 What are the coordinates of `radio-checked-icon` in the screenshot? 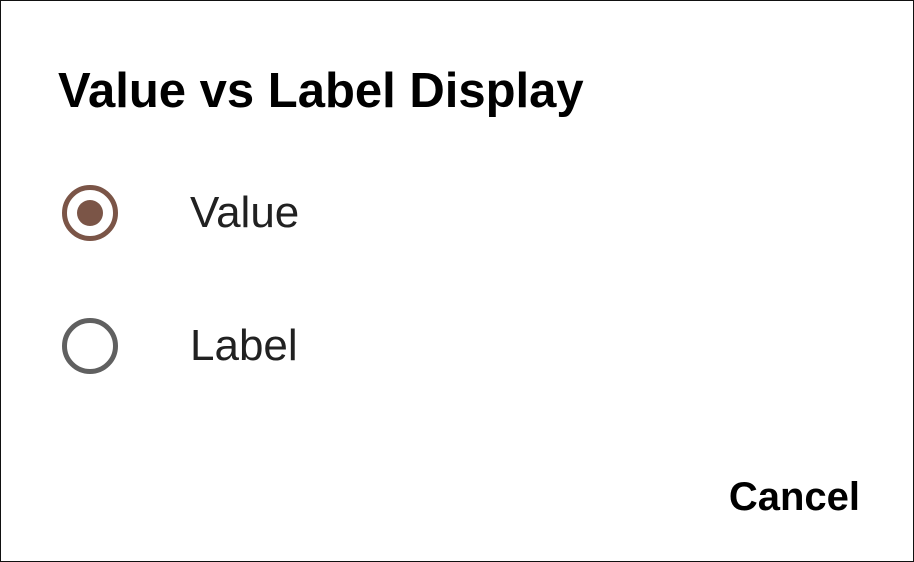 It's located at (90, 213).